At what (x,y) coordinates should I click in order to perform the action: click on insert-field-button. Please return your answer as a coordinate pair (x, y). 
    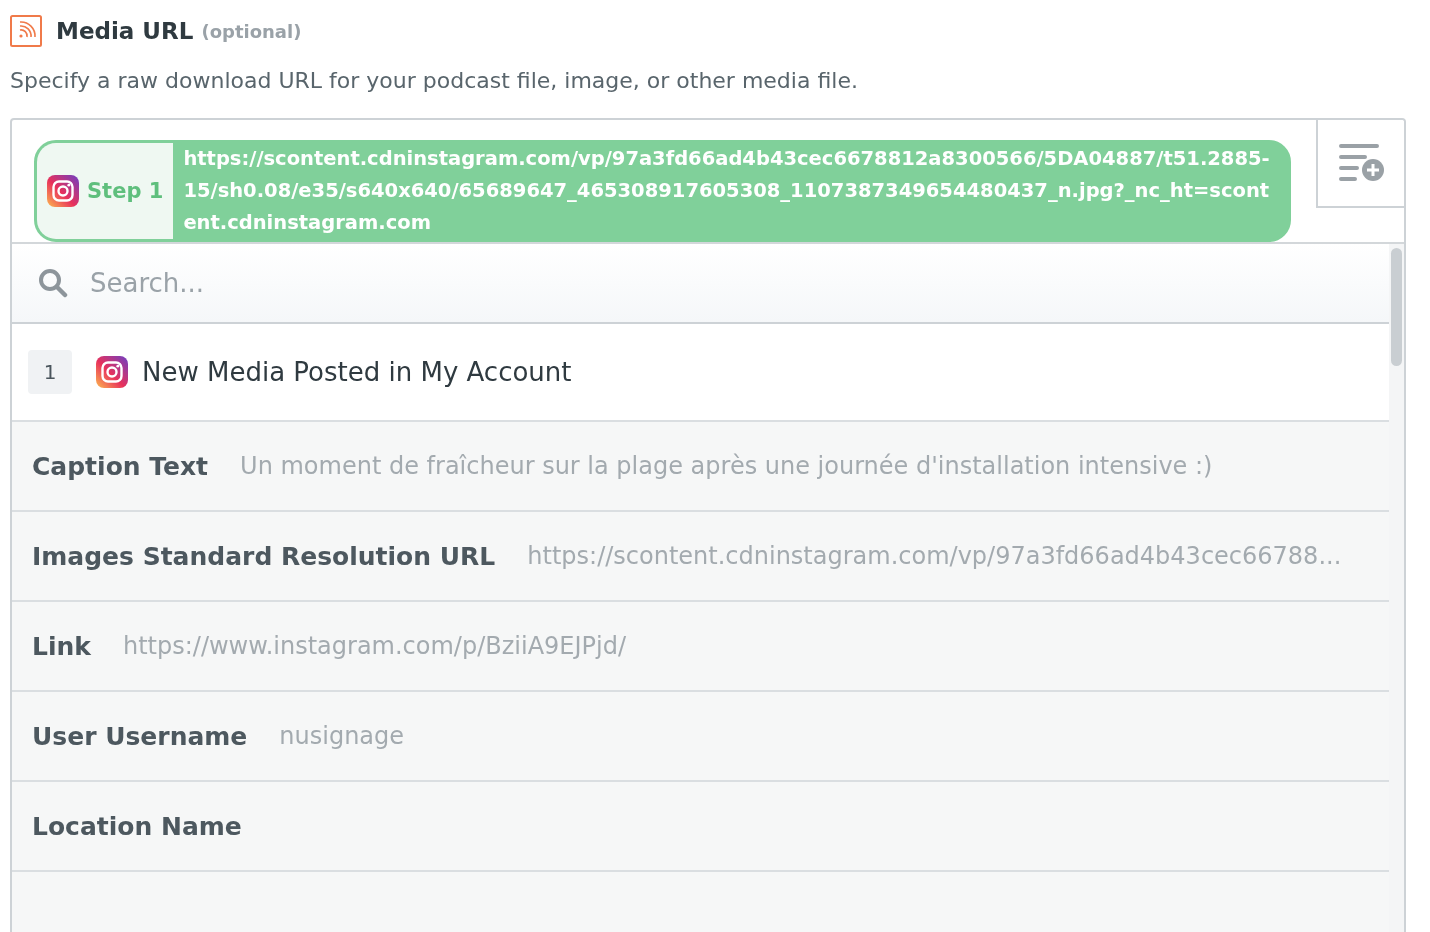
    Looking at the image, I should click on (1360, 164).